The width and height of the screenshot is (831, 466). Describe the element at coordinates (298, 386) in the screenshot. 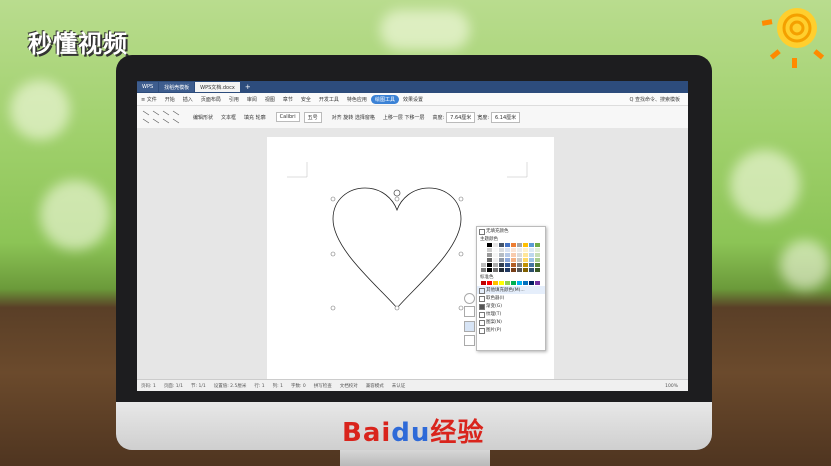

I see `status-words: 字数: 0` at that location.